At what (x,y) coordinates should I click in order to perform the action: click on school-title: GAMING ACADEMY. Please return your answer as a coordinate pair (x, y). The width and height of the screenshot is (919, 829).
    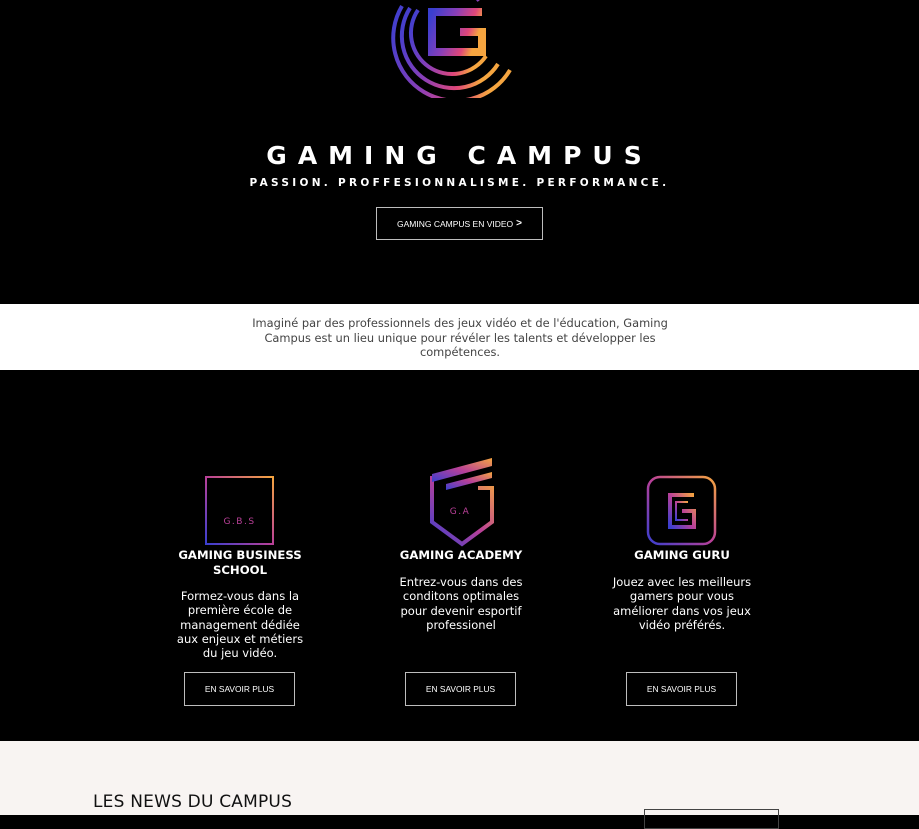
    Looking at the image, I should click on (461, 555).